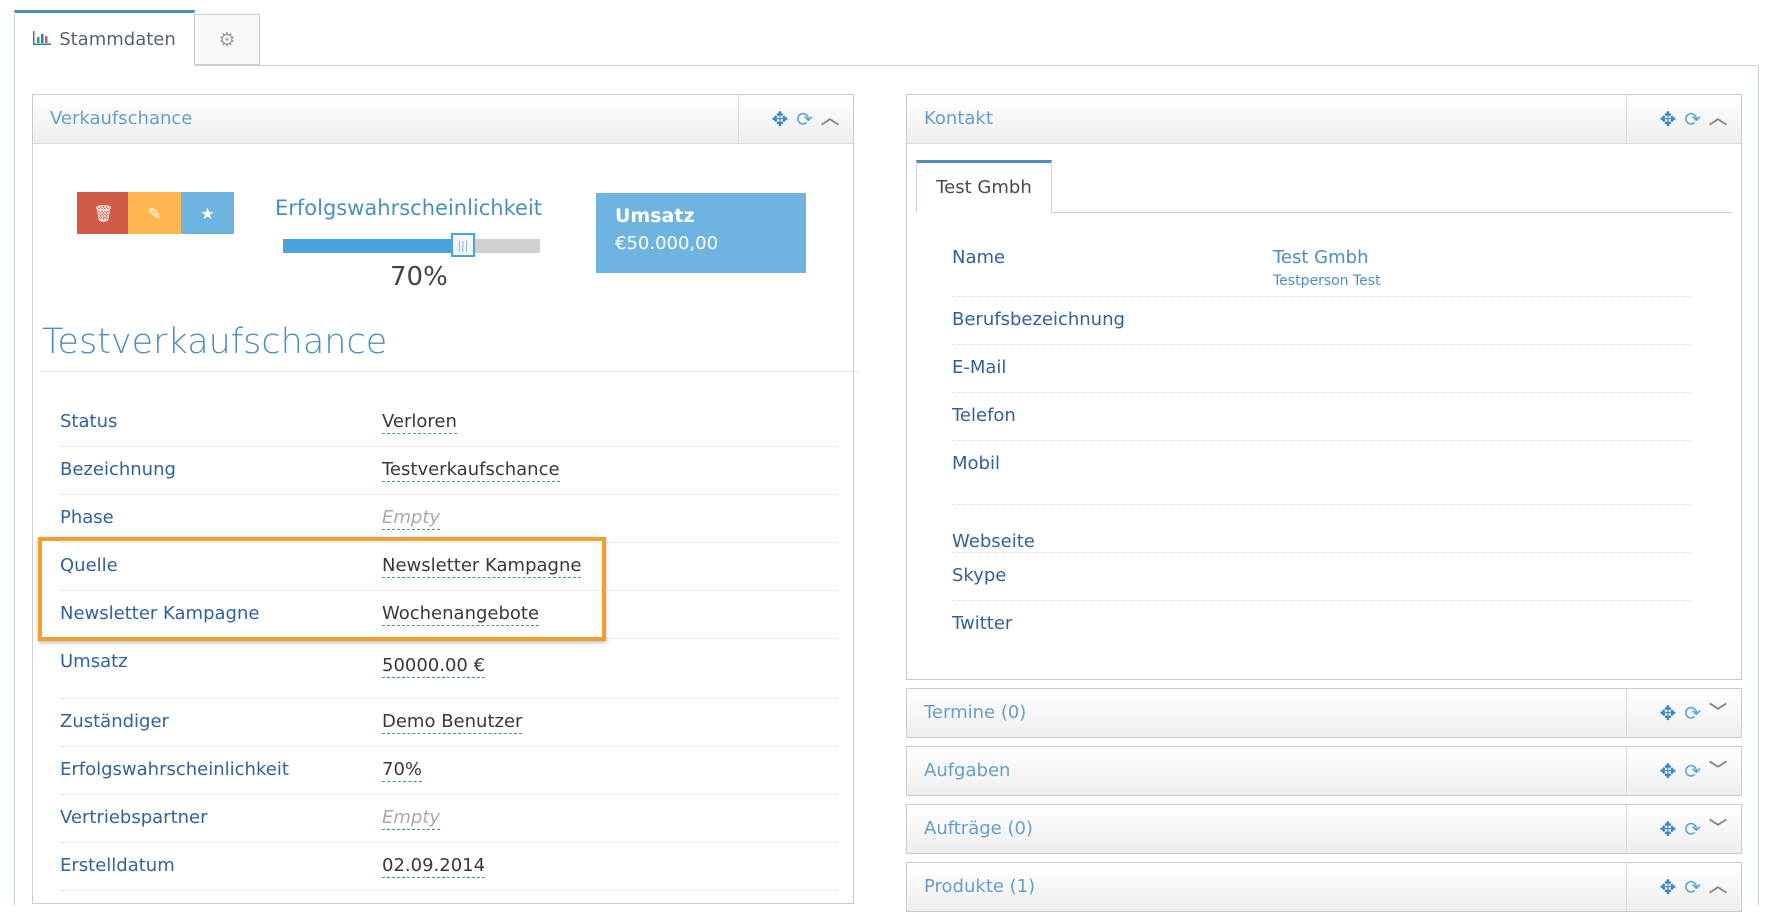 The width and height of the screenshot is (1774, 912). Describe the element at coordinates (1322, 473) in the screenshot. I see `contact-row: Mobil` at that location.